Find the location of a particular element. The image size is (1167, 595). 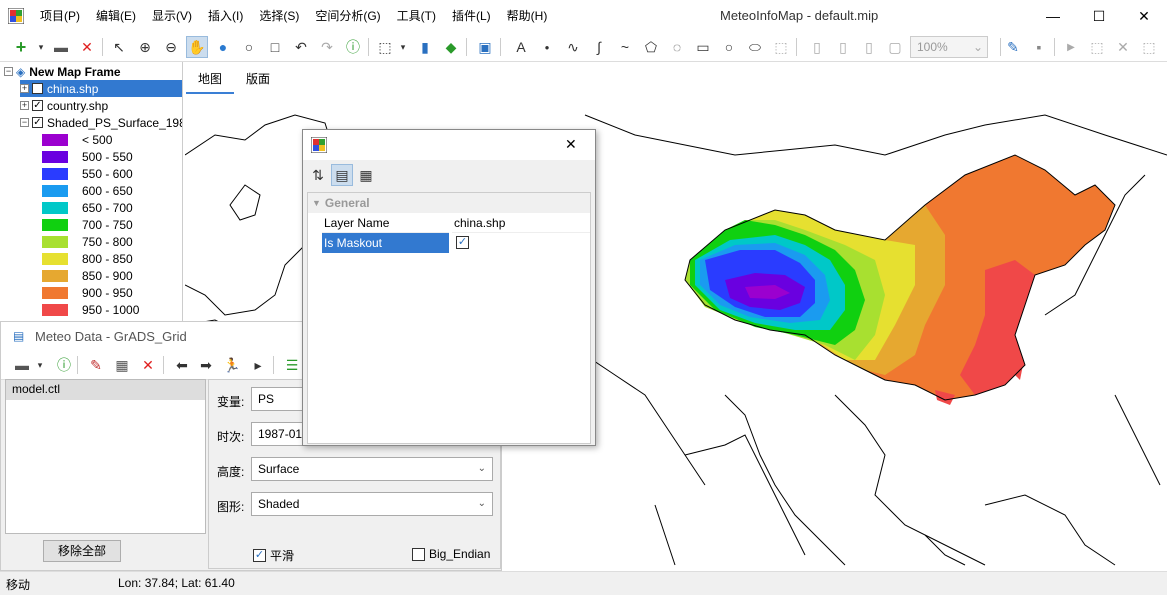

edit-select-icon: ▶ is located at coordinates (1071, 47).